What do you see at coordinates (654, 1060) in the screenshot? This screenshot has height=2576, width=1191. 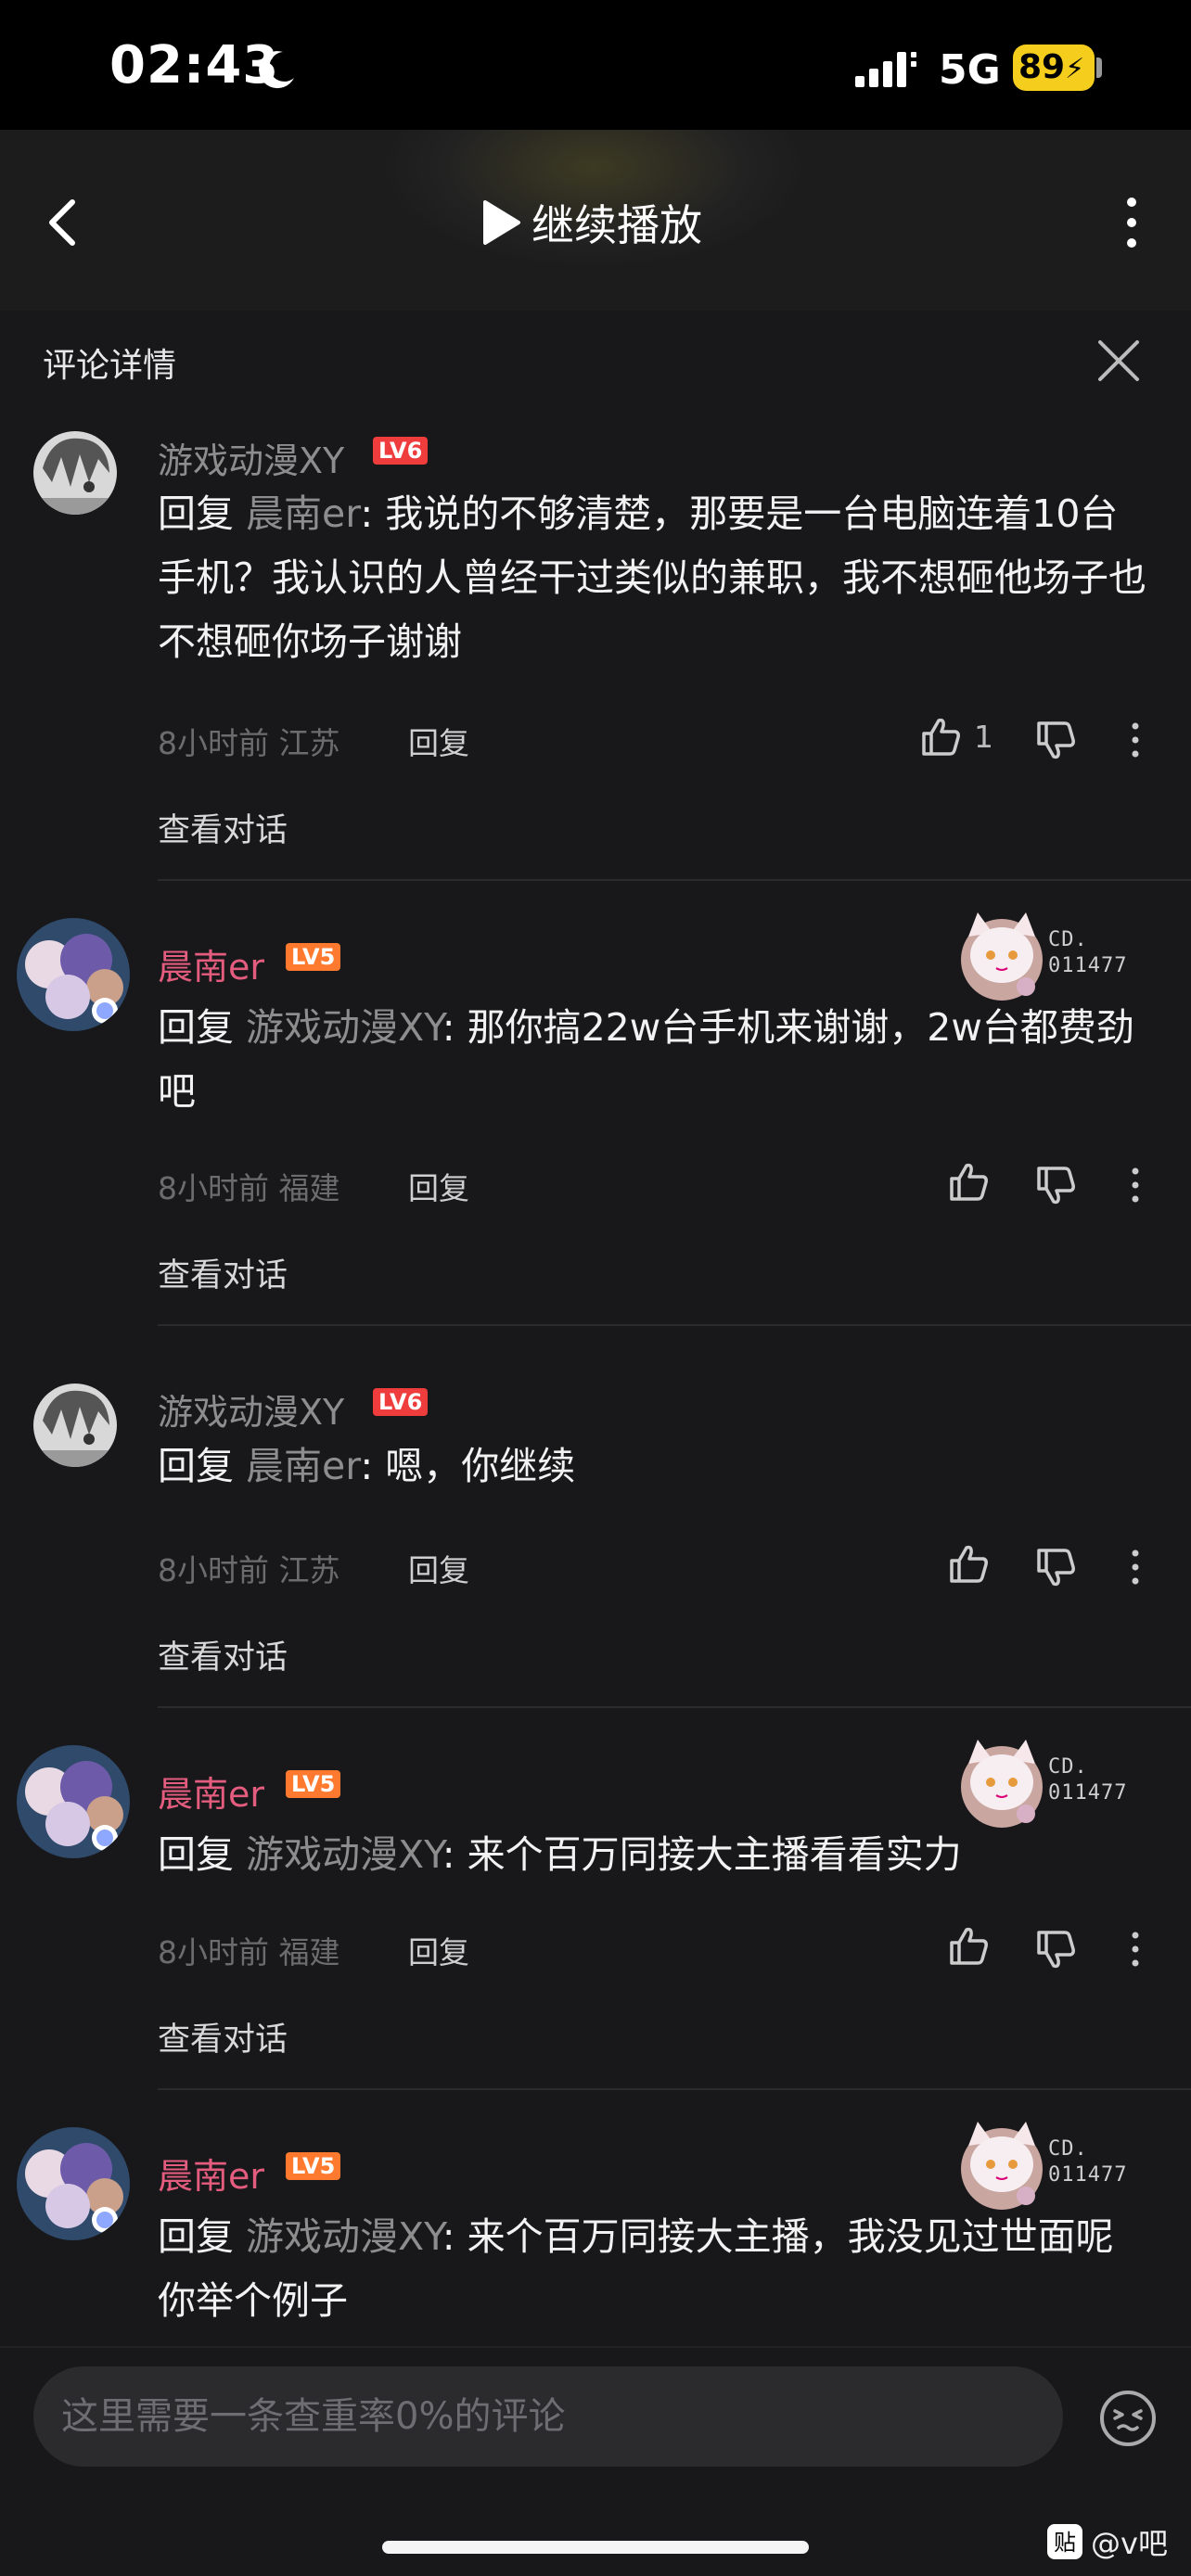 I see `comment-text: 回复 游戏动漫XY: 那你搞22w台手机来谢谢，2w台都费劲吧` at bounding box center [654, 1060].